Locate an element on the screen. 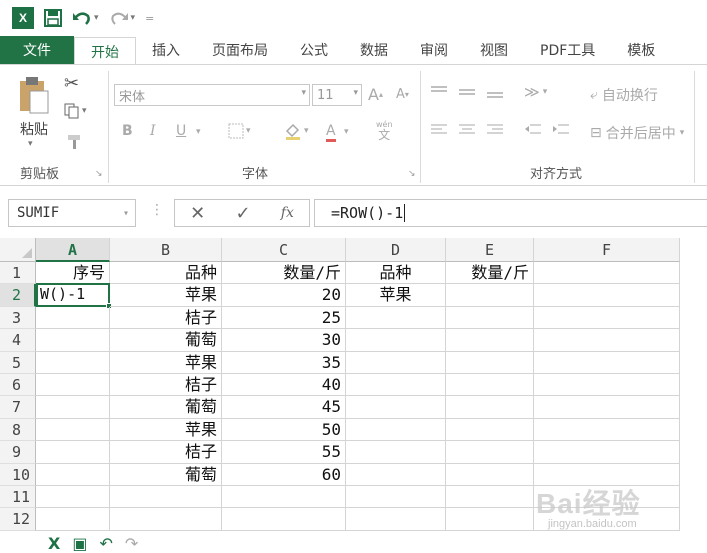  cell-d8 is located at coordinates (396, 430).